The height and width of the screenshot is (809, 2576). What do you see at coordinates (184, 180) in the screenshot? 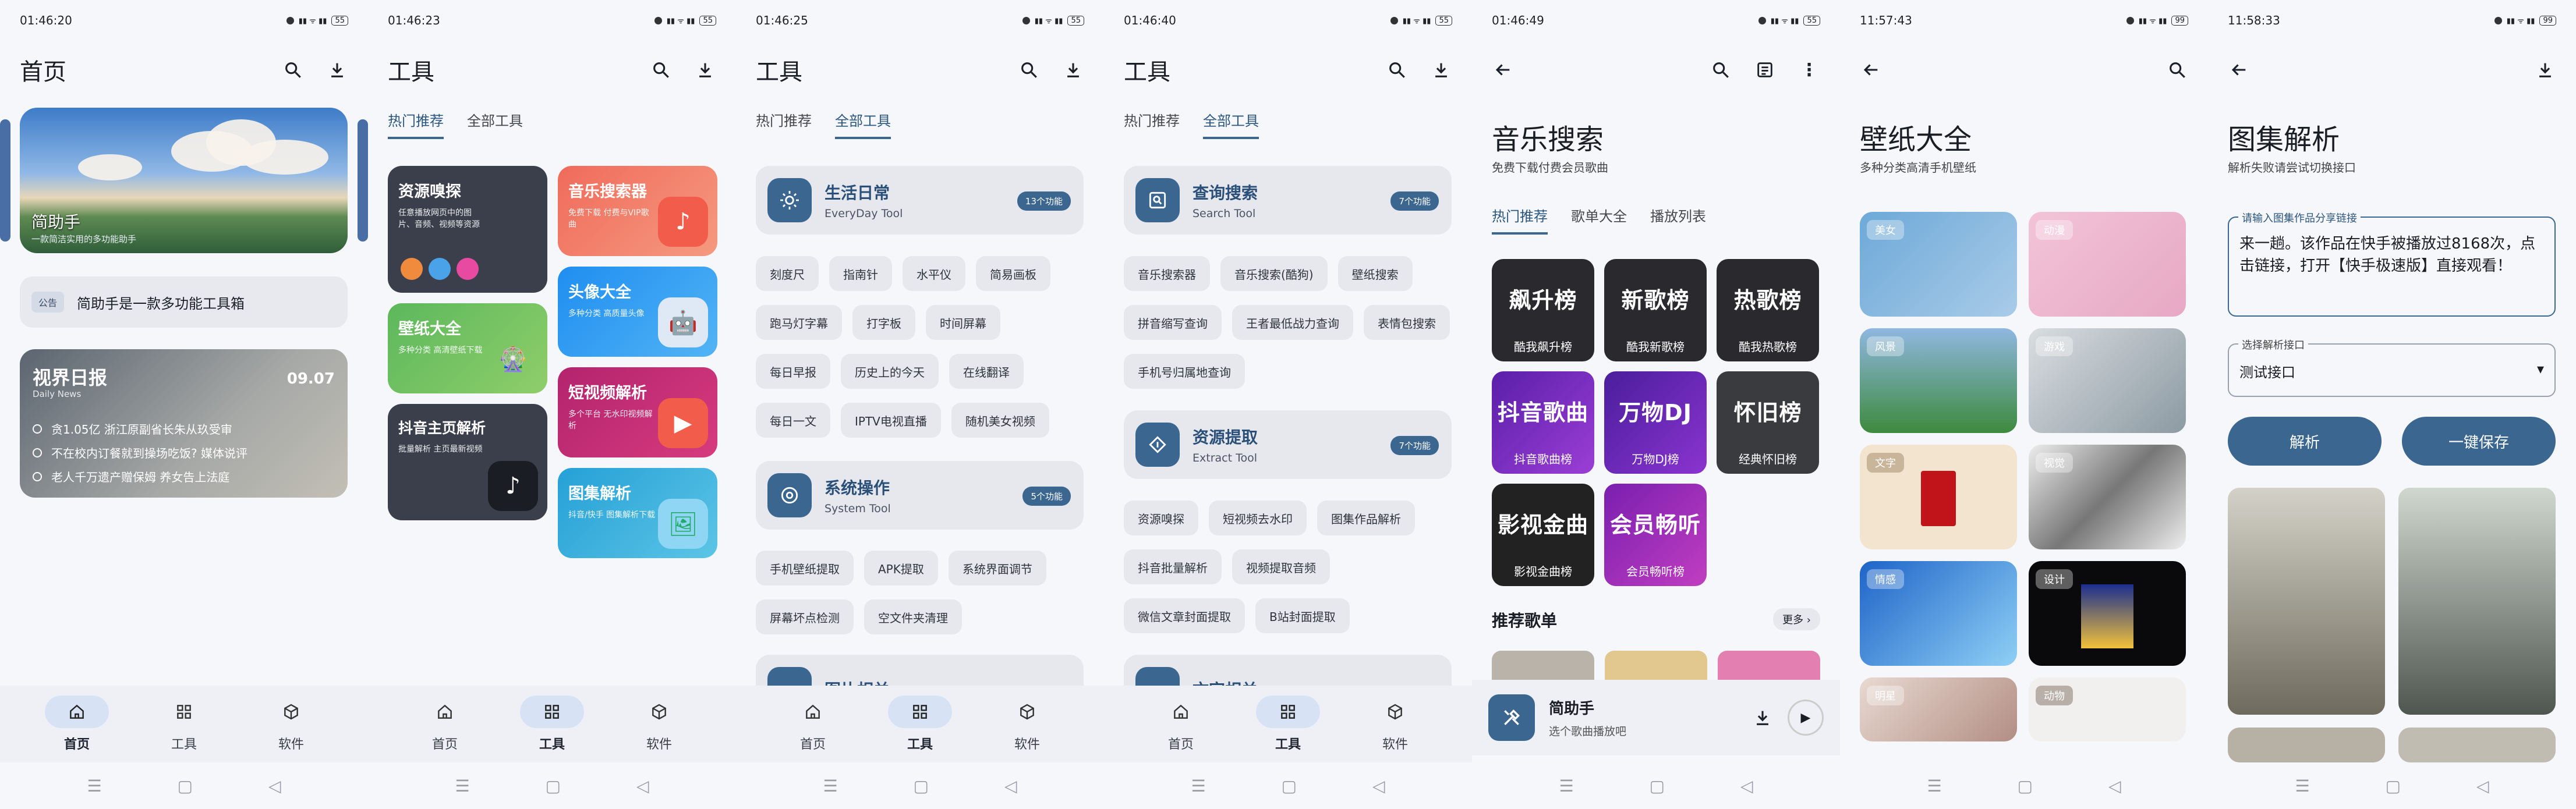
I see `hero-banner: 简助手 一款简洁实用的多功能助手` at bounding box center [184, 180].